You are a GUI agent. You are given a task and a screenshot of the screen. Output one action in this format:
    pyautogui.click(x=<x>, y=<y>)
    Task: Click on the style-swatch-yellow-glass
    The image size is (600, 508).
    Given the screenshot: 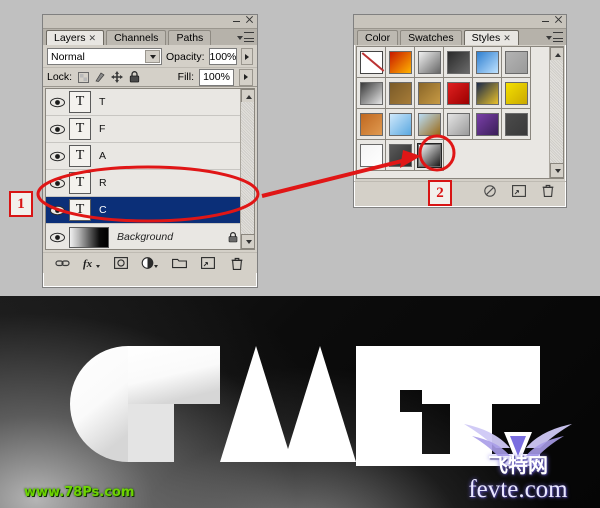 What is the action you would take?
    pyautogui.click(x=516, y=93)
    